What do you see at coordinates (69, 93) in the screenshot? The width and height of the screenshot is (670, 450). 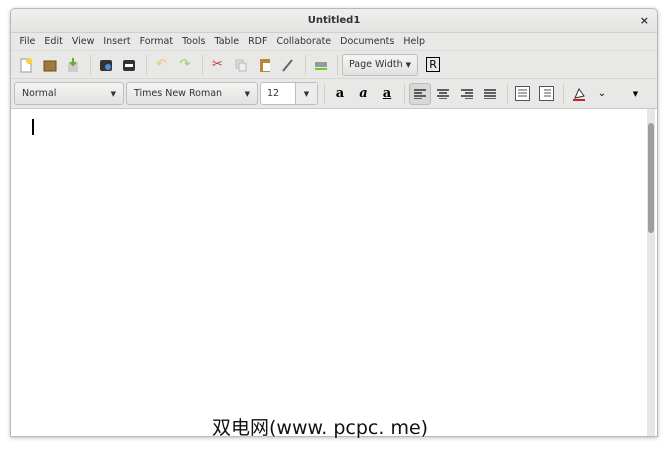 I see `style-select: Normal ▼` at bounding box center [69, 93].